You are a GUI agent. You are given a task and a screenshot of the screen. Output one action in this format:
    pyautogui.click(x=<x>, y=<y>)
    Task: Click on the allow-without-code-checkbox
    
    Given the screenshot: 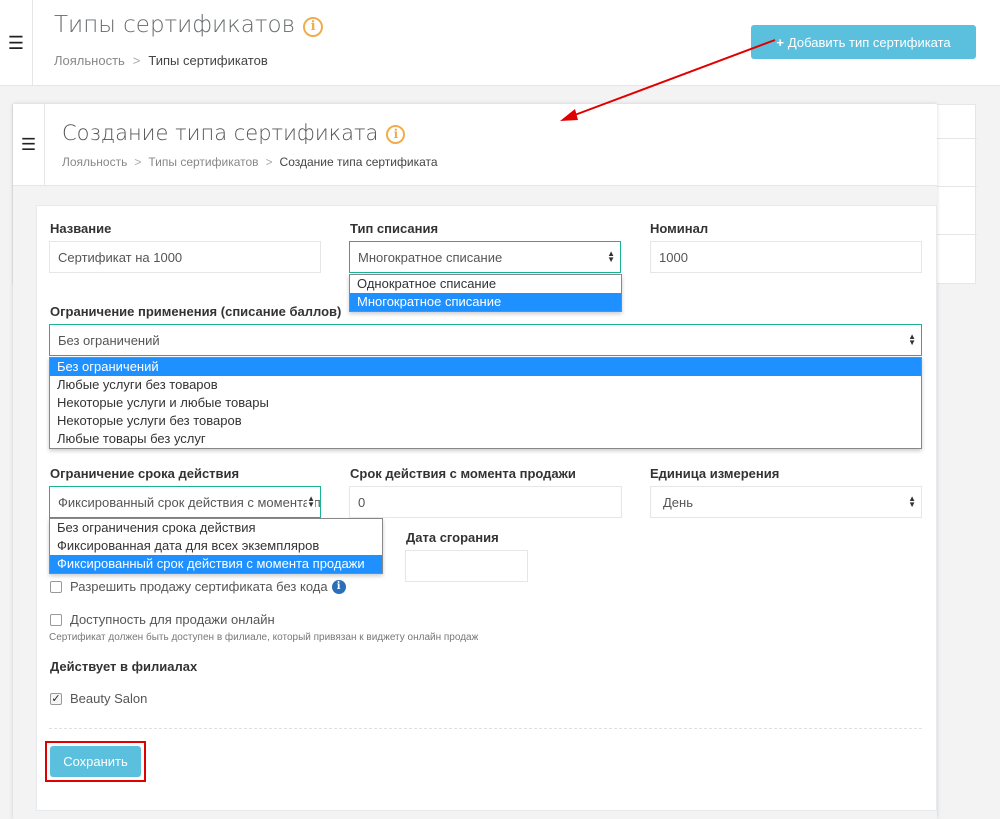 What is the action you would take?
    pyautogui.click(x=56, y=586)
    